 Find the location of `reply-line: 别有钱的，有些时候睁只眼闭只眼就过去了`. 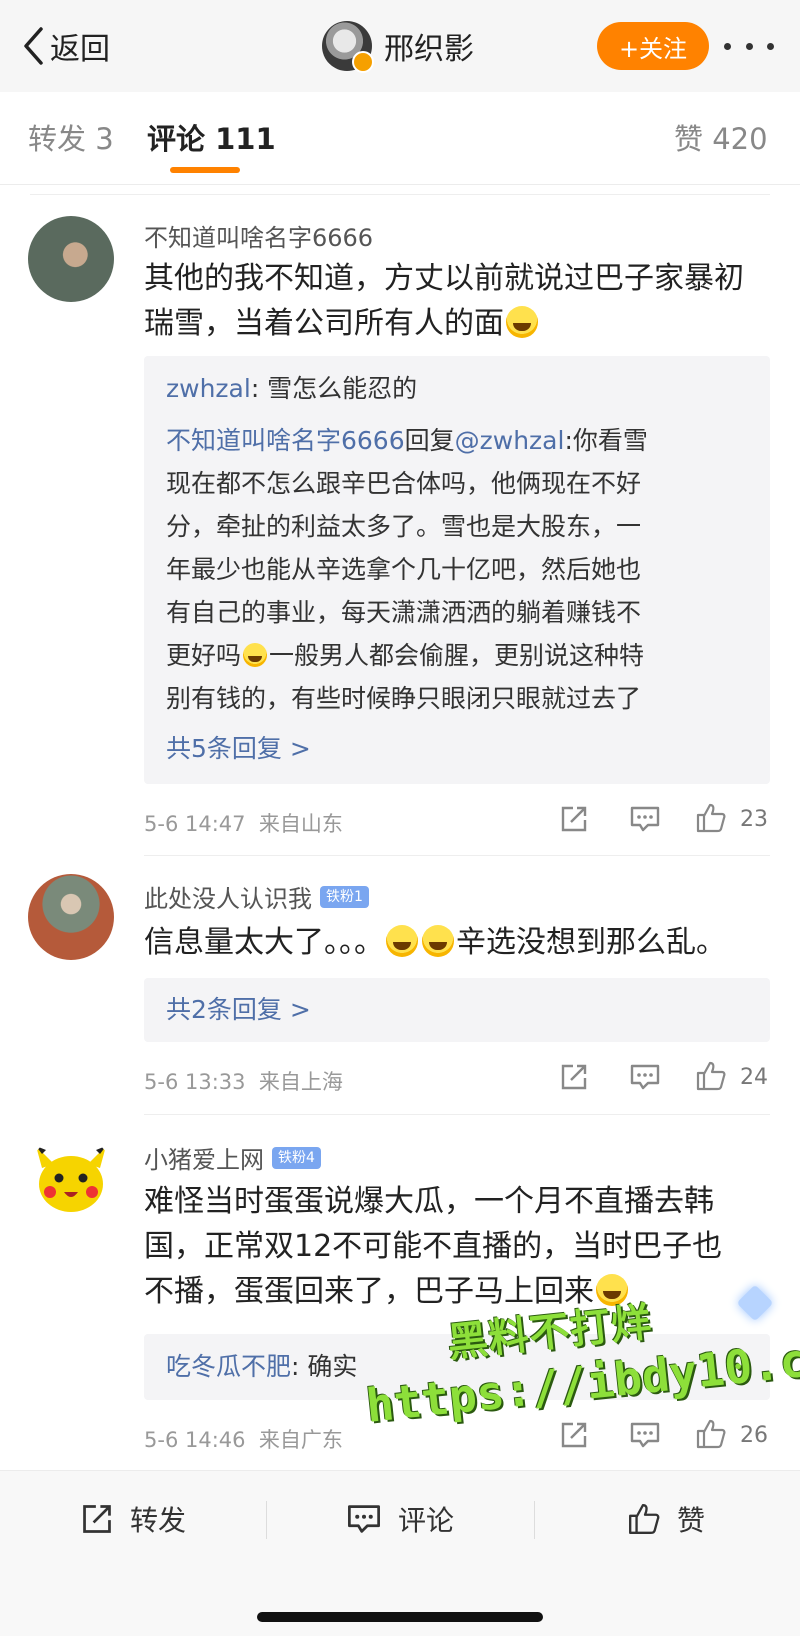

reply-line: 别有钱的，有些时候睁只眼闭只眼就过去了 is located at coordinates (404, 698).